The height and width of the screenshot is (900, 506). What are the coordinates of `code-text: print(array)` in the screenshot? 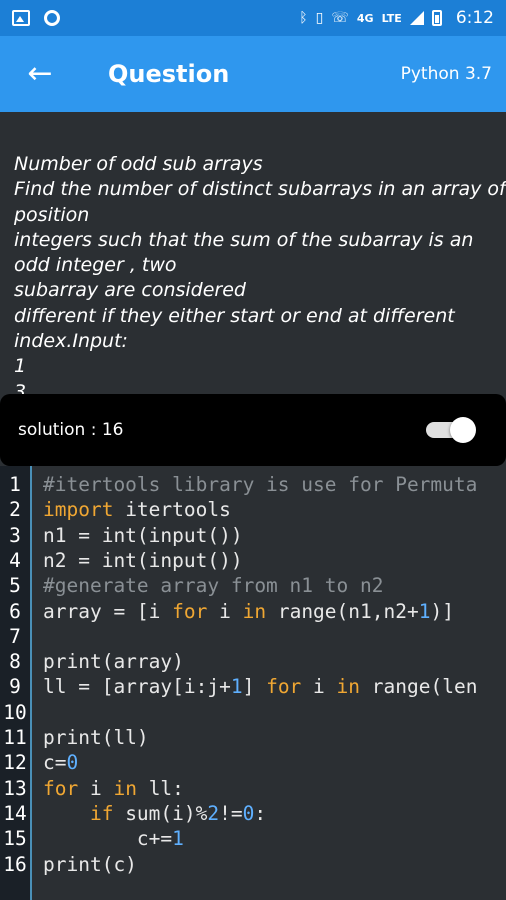 It's located at (113, 661).